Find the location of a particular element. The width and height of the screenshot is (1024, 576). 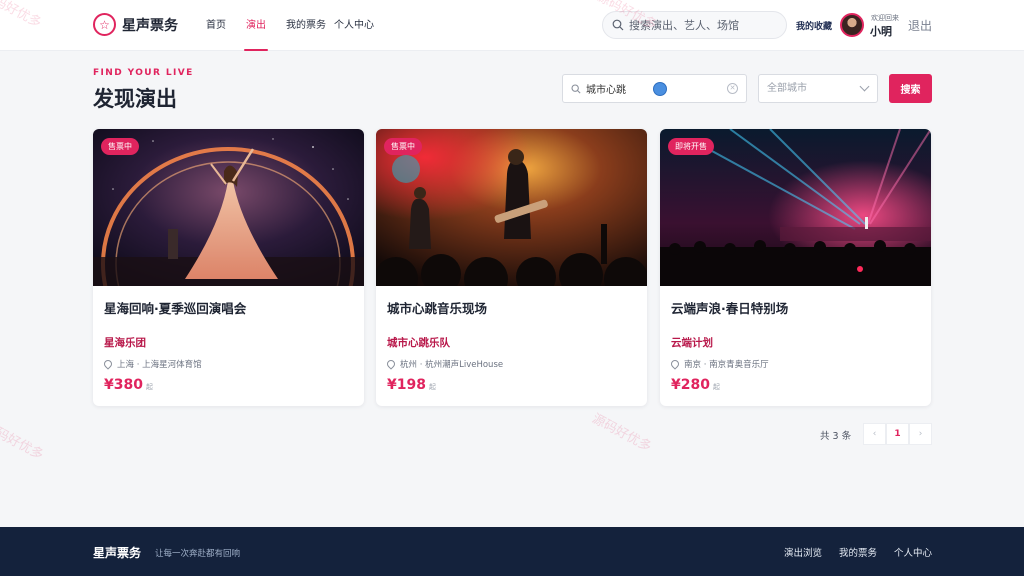

show-price-value: ¥380 is located at coordinates (123, 385).